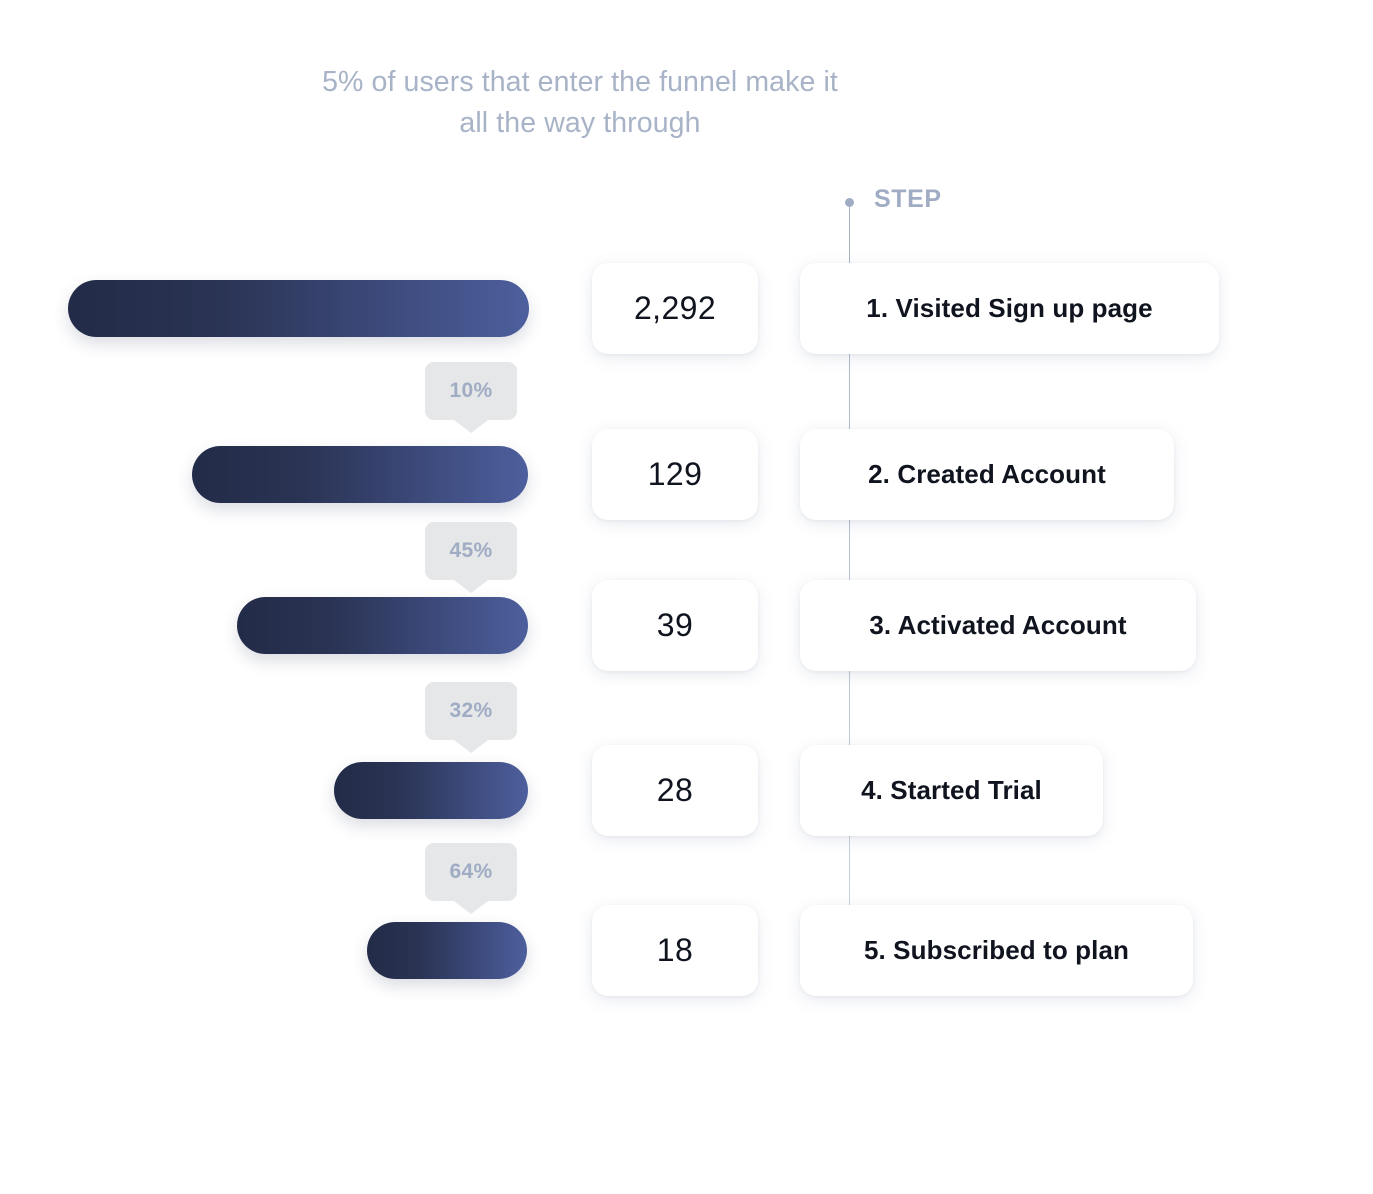 This screenshot has height=1194, width=1373. I want to click on step-column-header: STEP, so click(908, 199).